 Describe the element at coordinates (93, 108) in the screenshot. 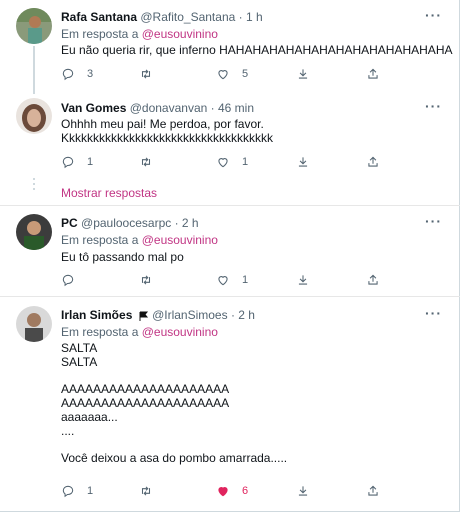

I see `user-name: Van Gomes` at that location.